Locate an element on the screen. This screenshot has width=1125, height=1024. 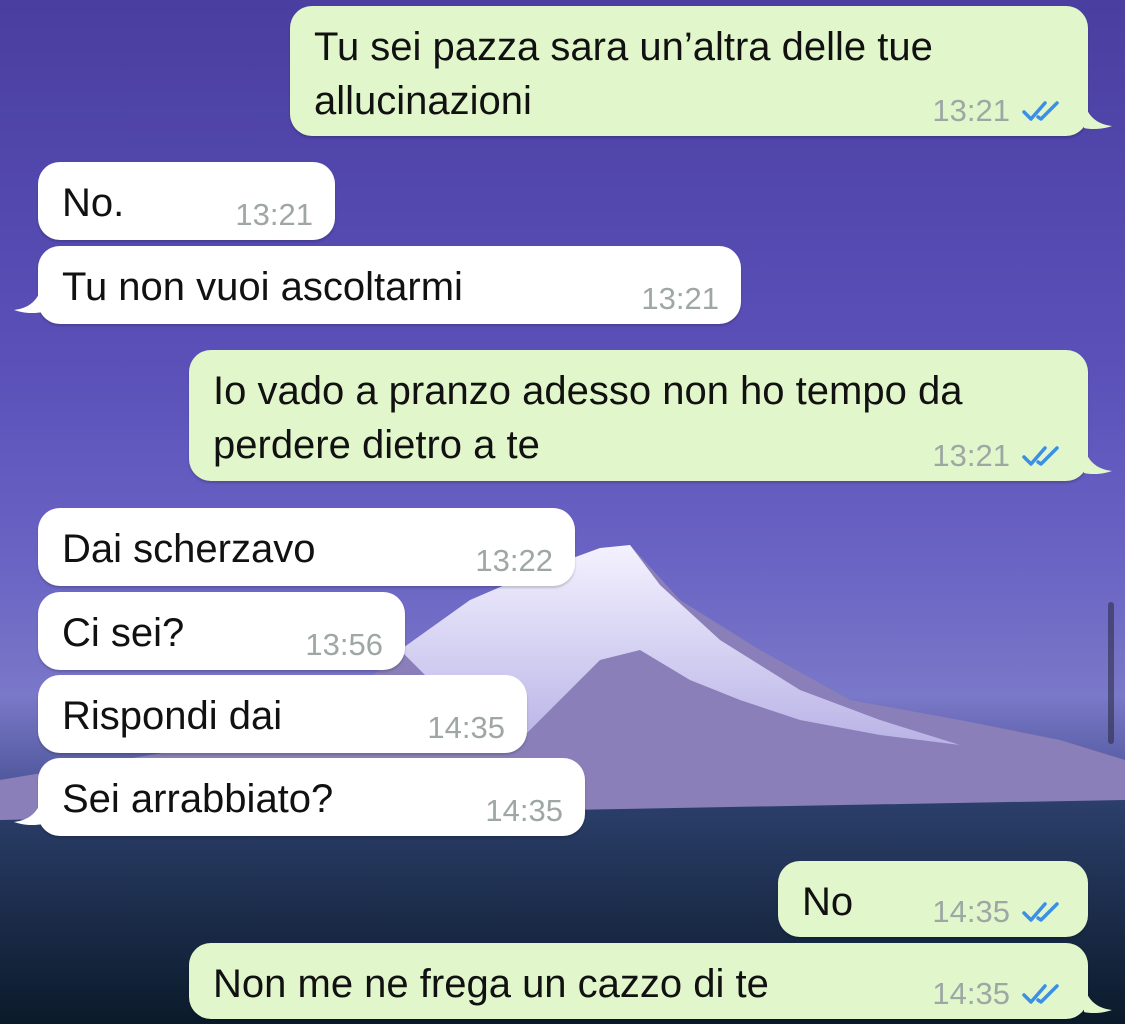
message-time: 13:22 is located at coordinates (514, 560).